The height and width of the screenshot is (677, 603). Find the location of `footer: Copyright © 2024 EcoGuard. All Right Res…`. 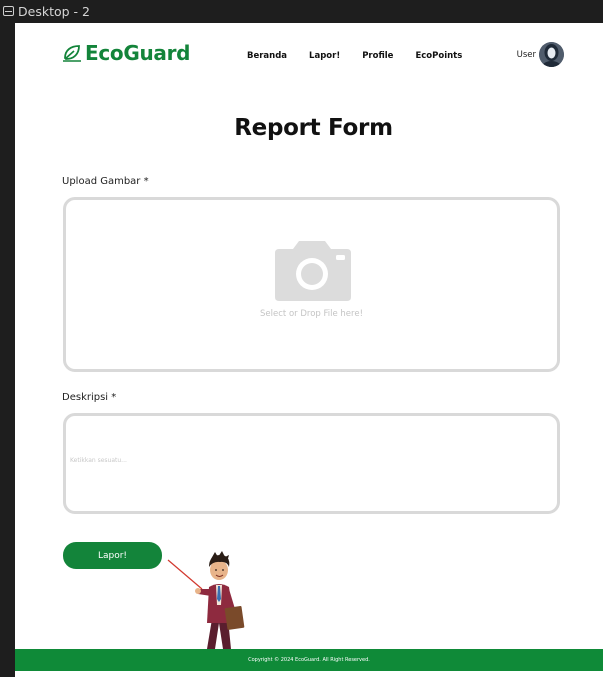

footer: Copyright © 2024 EcoGuard. All Right Res… is located at coordinates (309, 660).